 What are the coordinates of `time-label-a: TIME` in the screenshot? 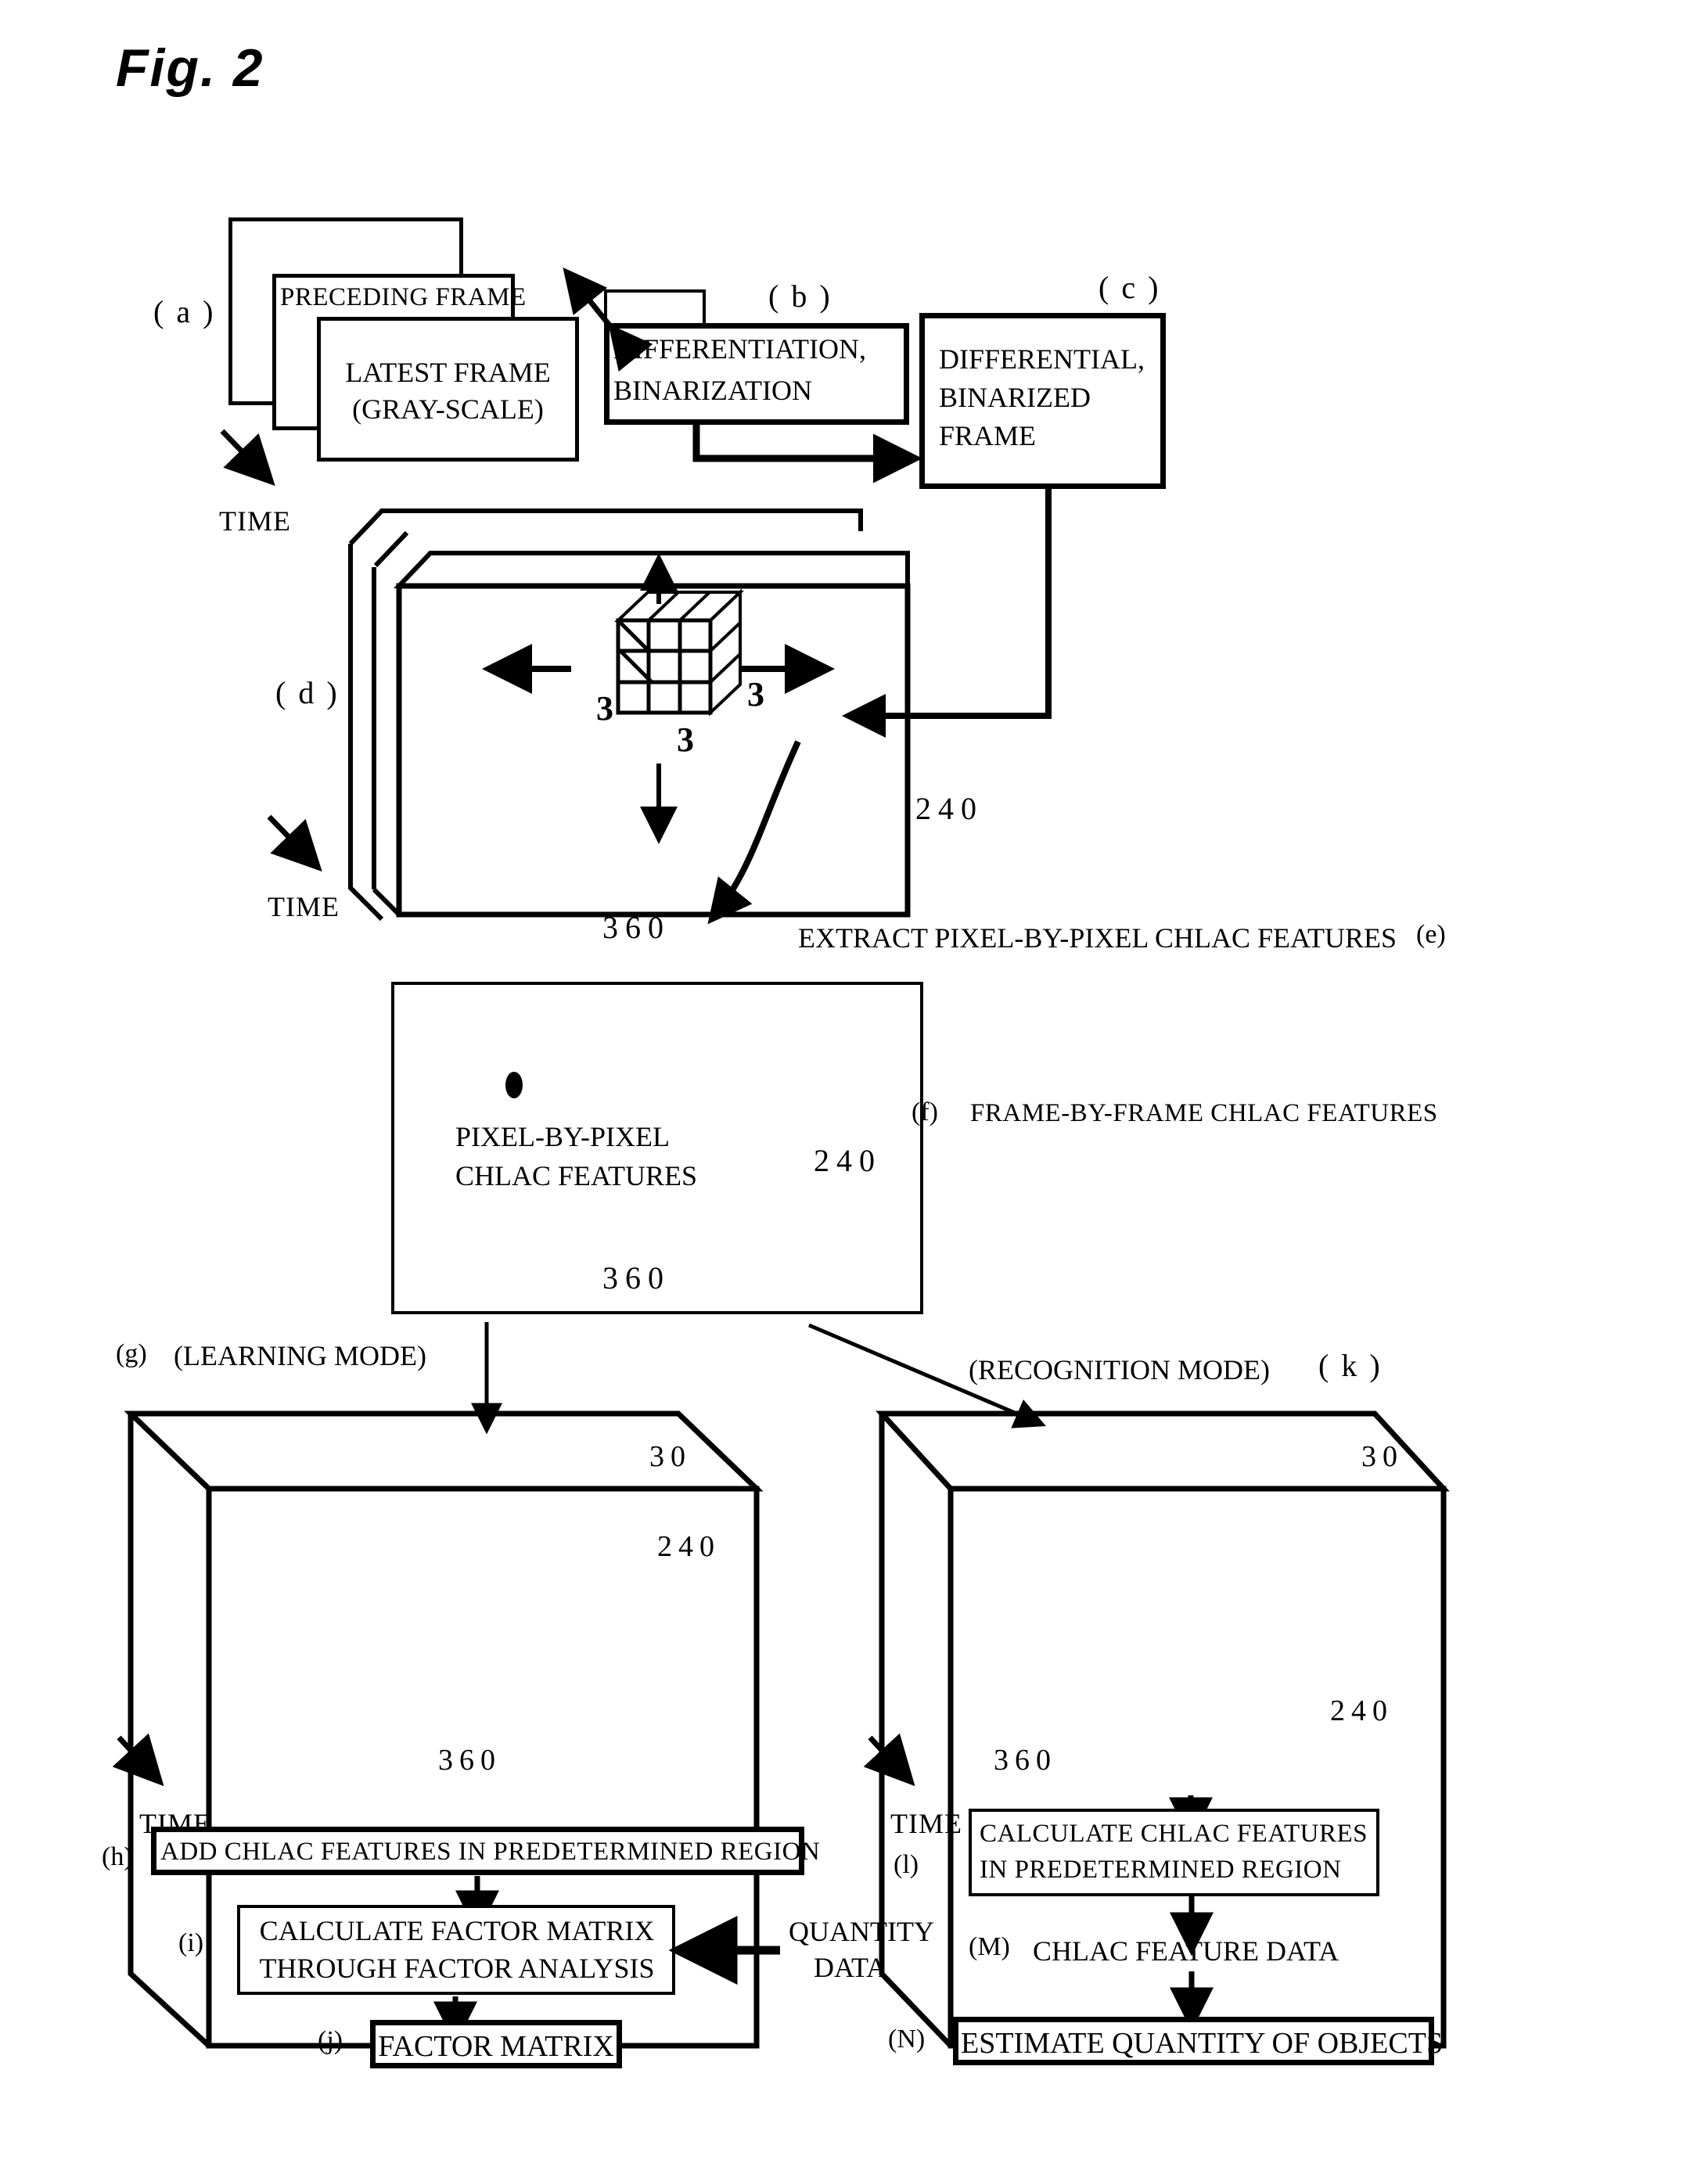 It's located at (255, 521).